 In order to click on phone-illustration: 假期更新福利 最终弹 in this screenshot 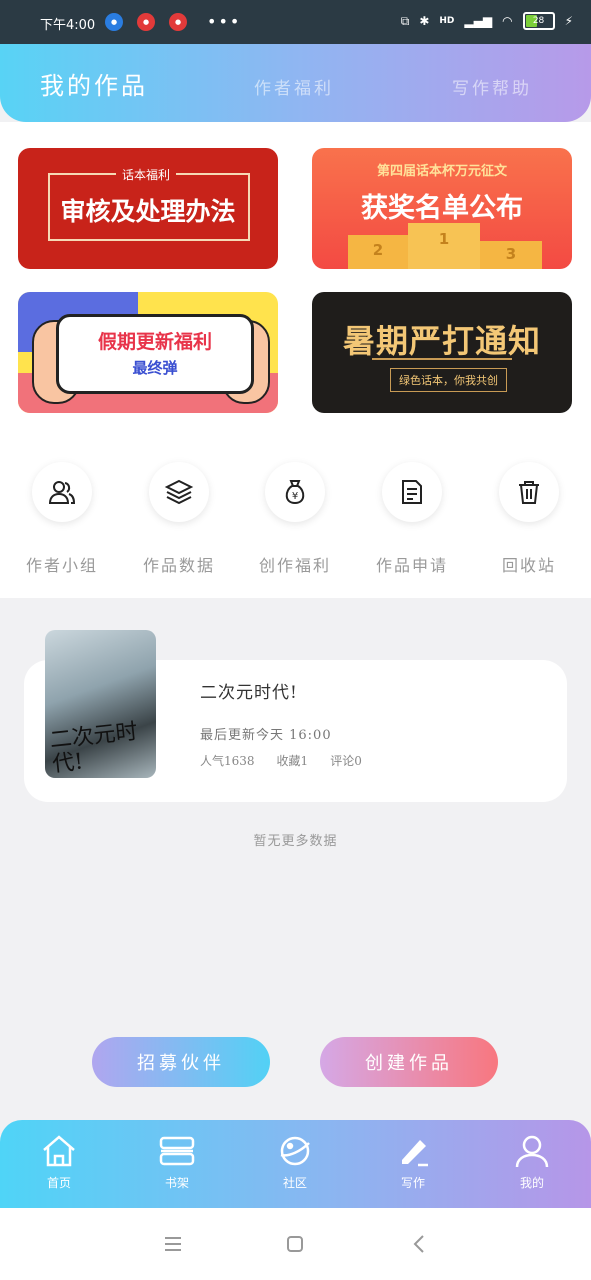, I will do `click(155, 354)`.